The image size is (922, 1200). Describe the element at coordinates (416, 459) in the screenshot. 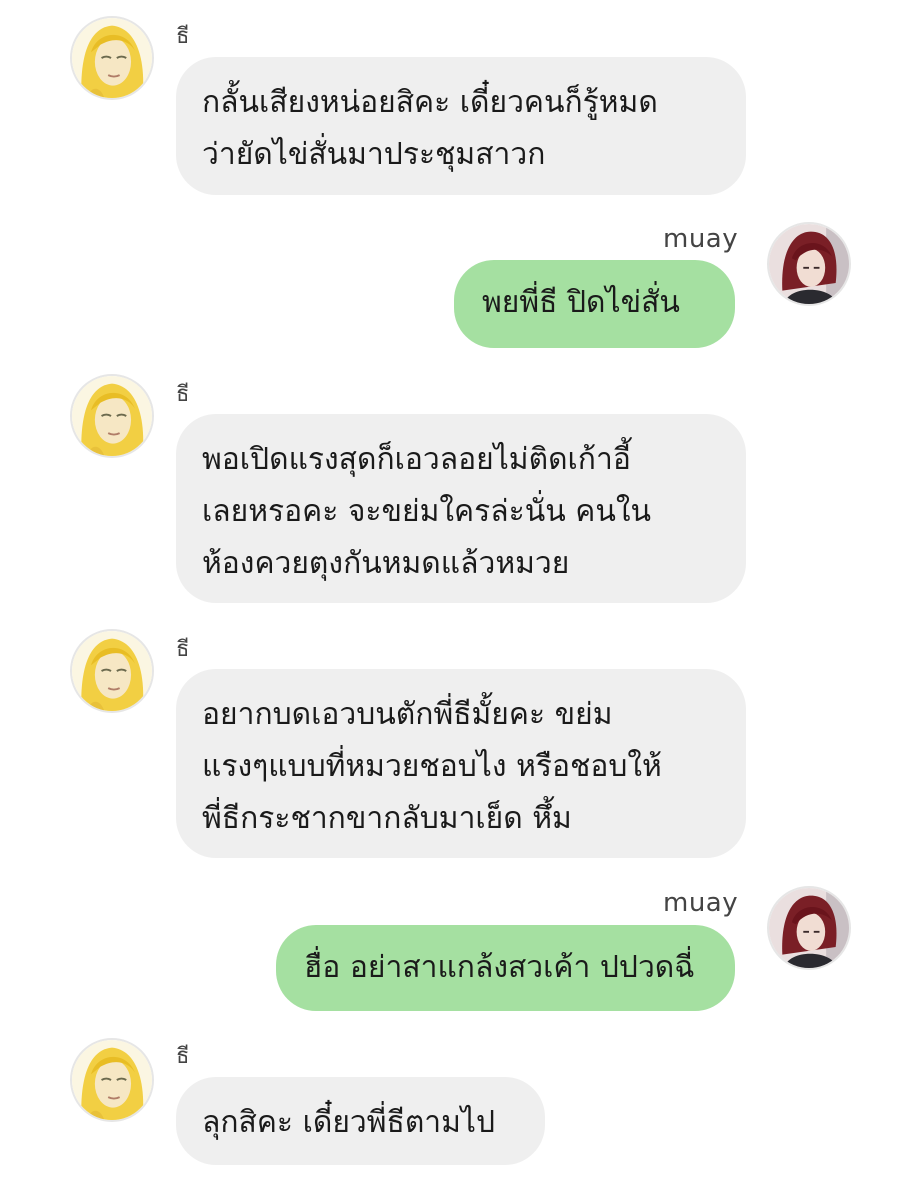

I see `message-text-line: พอเปิดแรงสุดก็เอวลอยไม่ติดเก้าอี้` at that location.